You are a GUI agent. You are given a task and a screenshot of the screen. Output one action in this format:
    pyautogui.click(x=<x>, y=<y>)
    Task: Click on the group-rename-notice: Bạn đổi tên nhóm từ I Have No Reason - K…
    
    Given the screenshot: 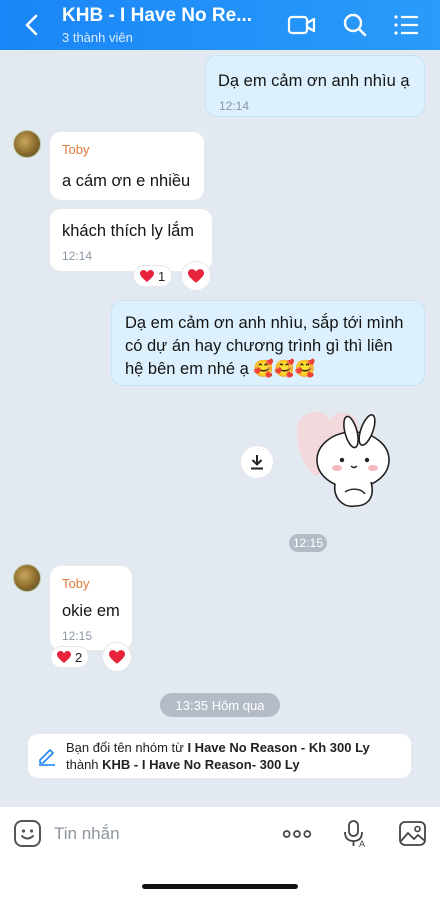 What is the action you would take?
    pyautogui.click(x=219, y=756)
    